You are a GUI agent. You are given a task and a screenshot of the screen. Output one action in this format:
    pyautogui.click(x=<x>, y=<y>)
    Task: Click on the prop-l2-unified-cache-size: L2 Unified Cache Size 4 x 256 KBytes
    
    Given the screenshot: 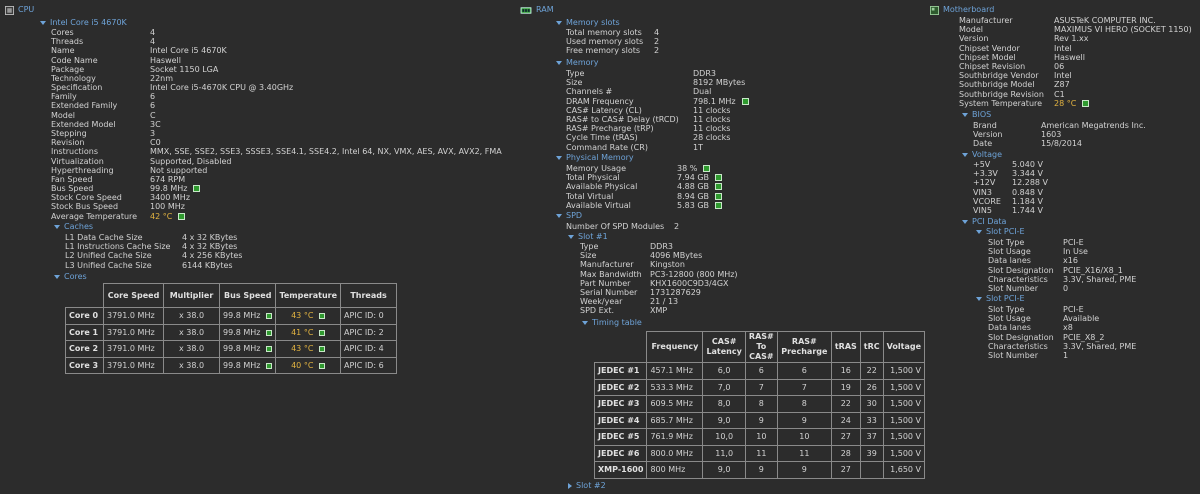 What is the action you would take?
    pyautogui.click(x=265, y=255)
    